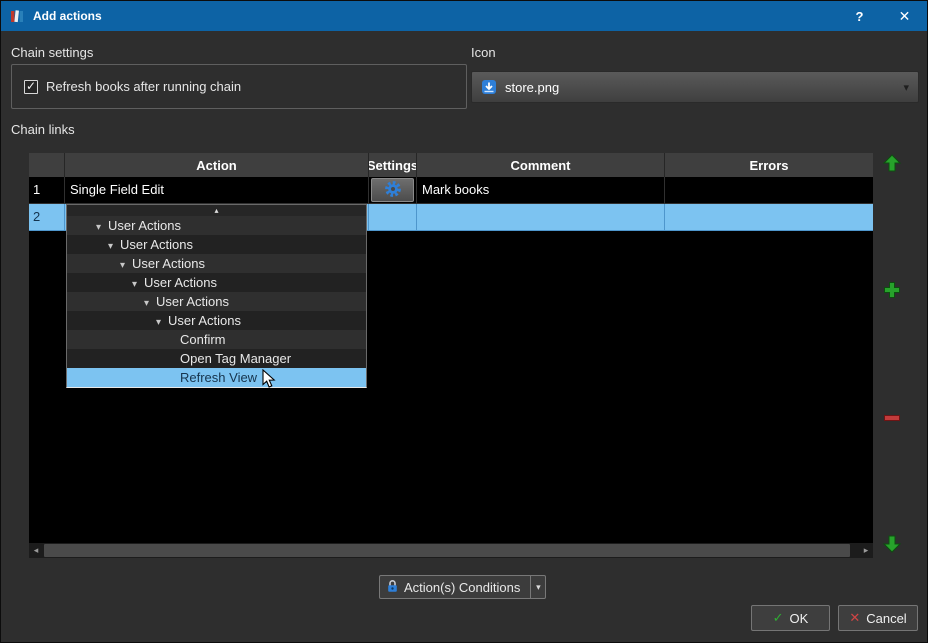 This screenshot has width=928, height=643. What do you see at coordinates (217, 165) in the screenshot?
I see `column-header-action: Action` at bounding box center [217, 165].